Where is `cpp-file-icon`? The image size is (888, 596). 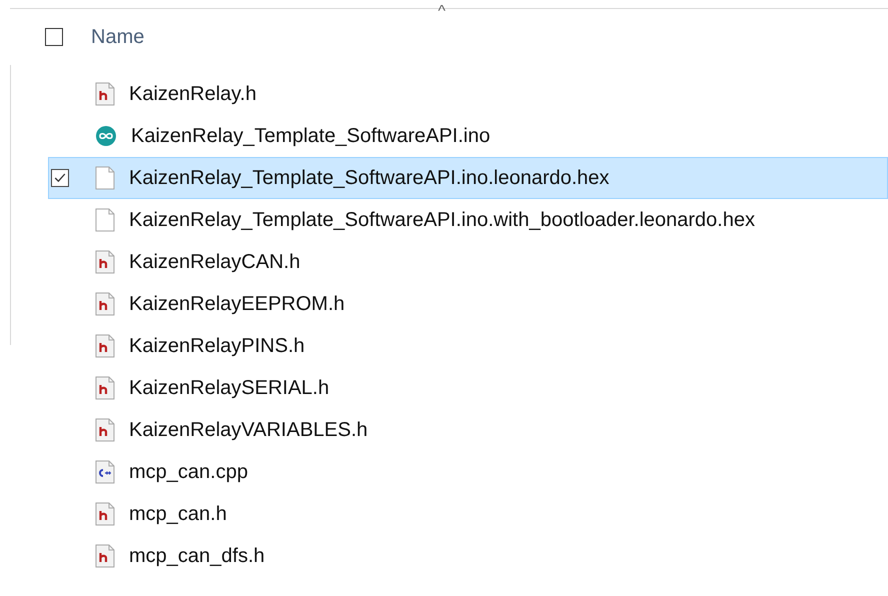 cpp-file-icon is located at coordinates (105, 472).